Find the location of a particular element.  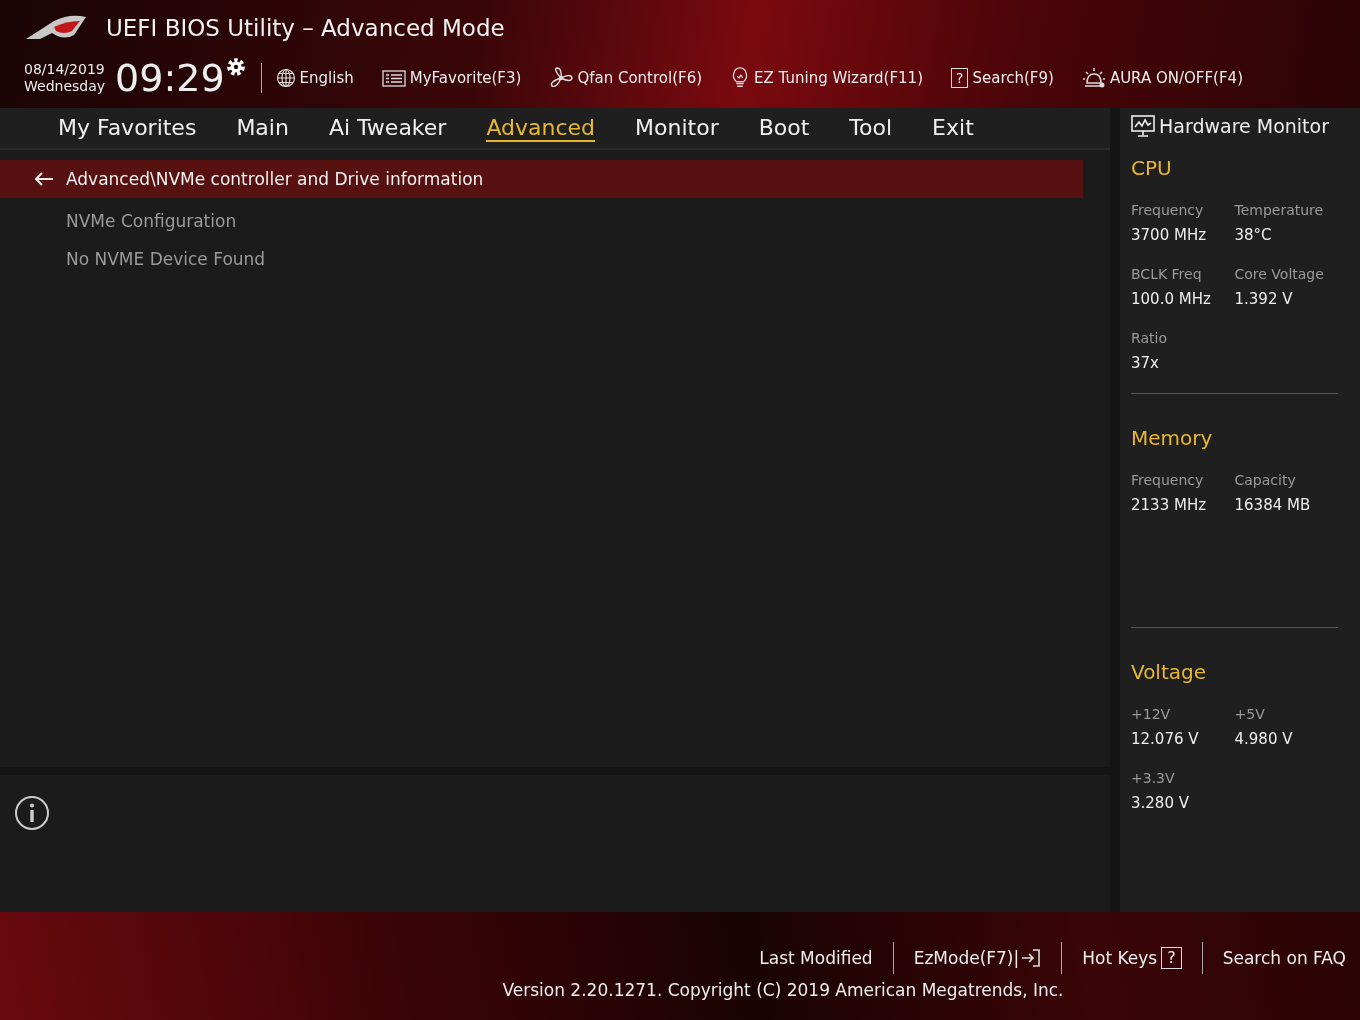

menu-tab: Monitor is located at coordinates (677, 128).